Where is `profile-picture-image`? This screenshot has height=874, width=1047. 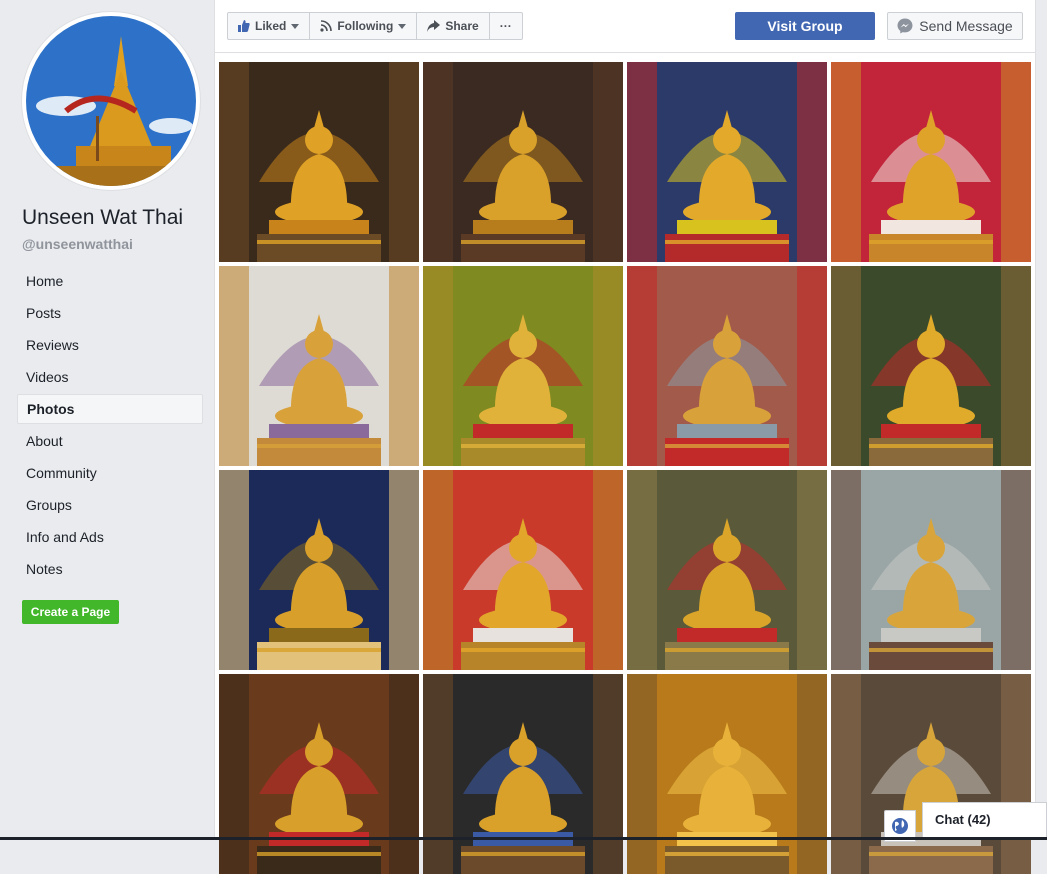 profile-picture-image is located at coordinates (111, 101).